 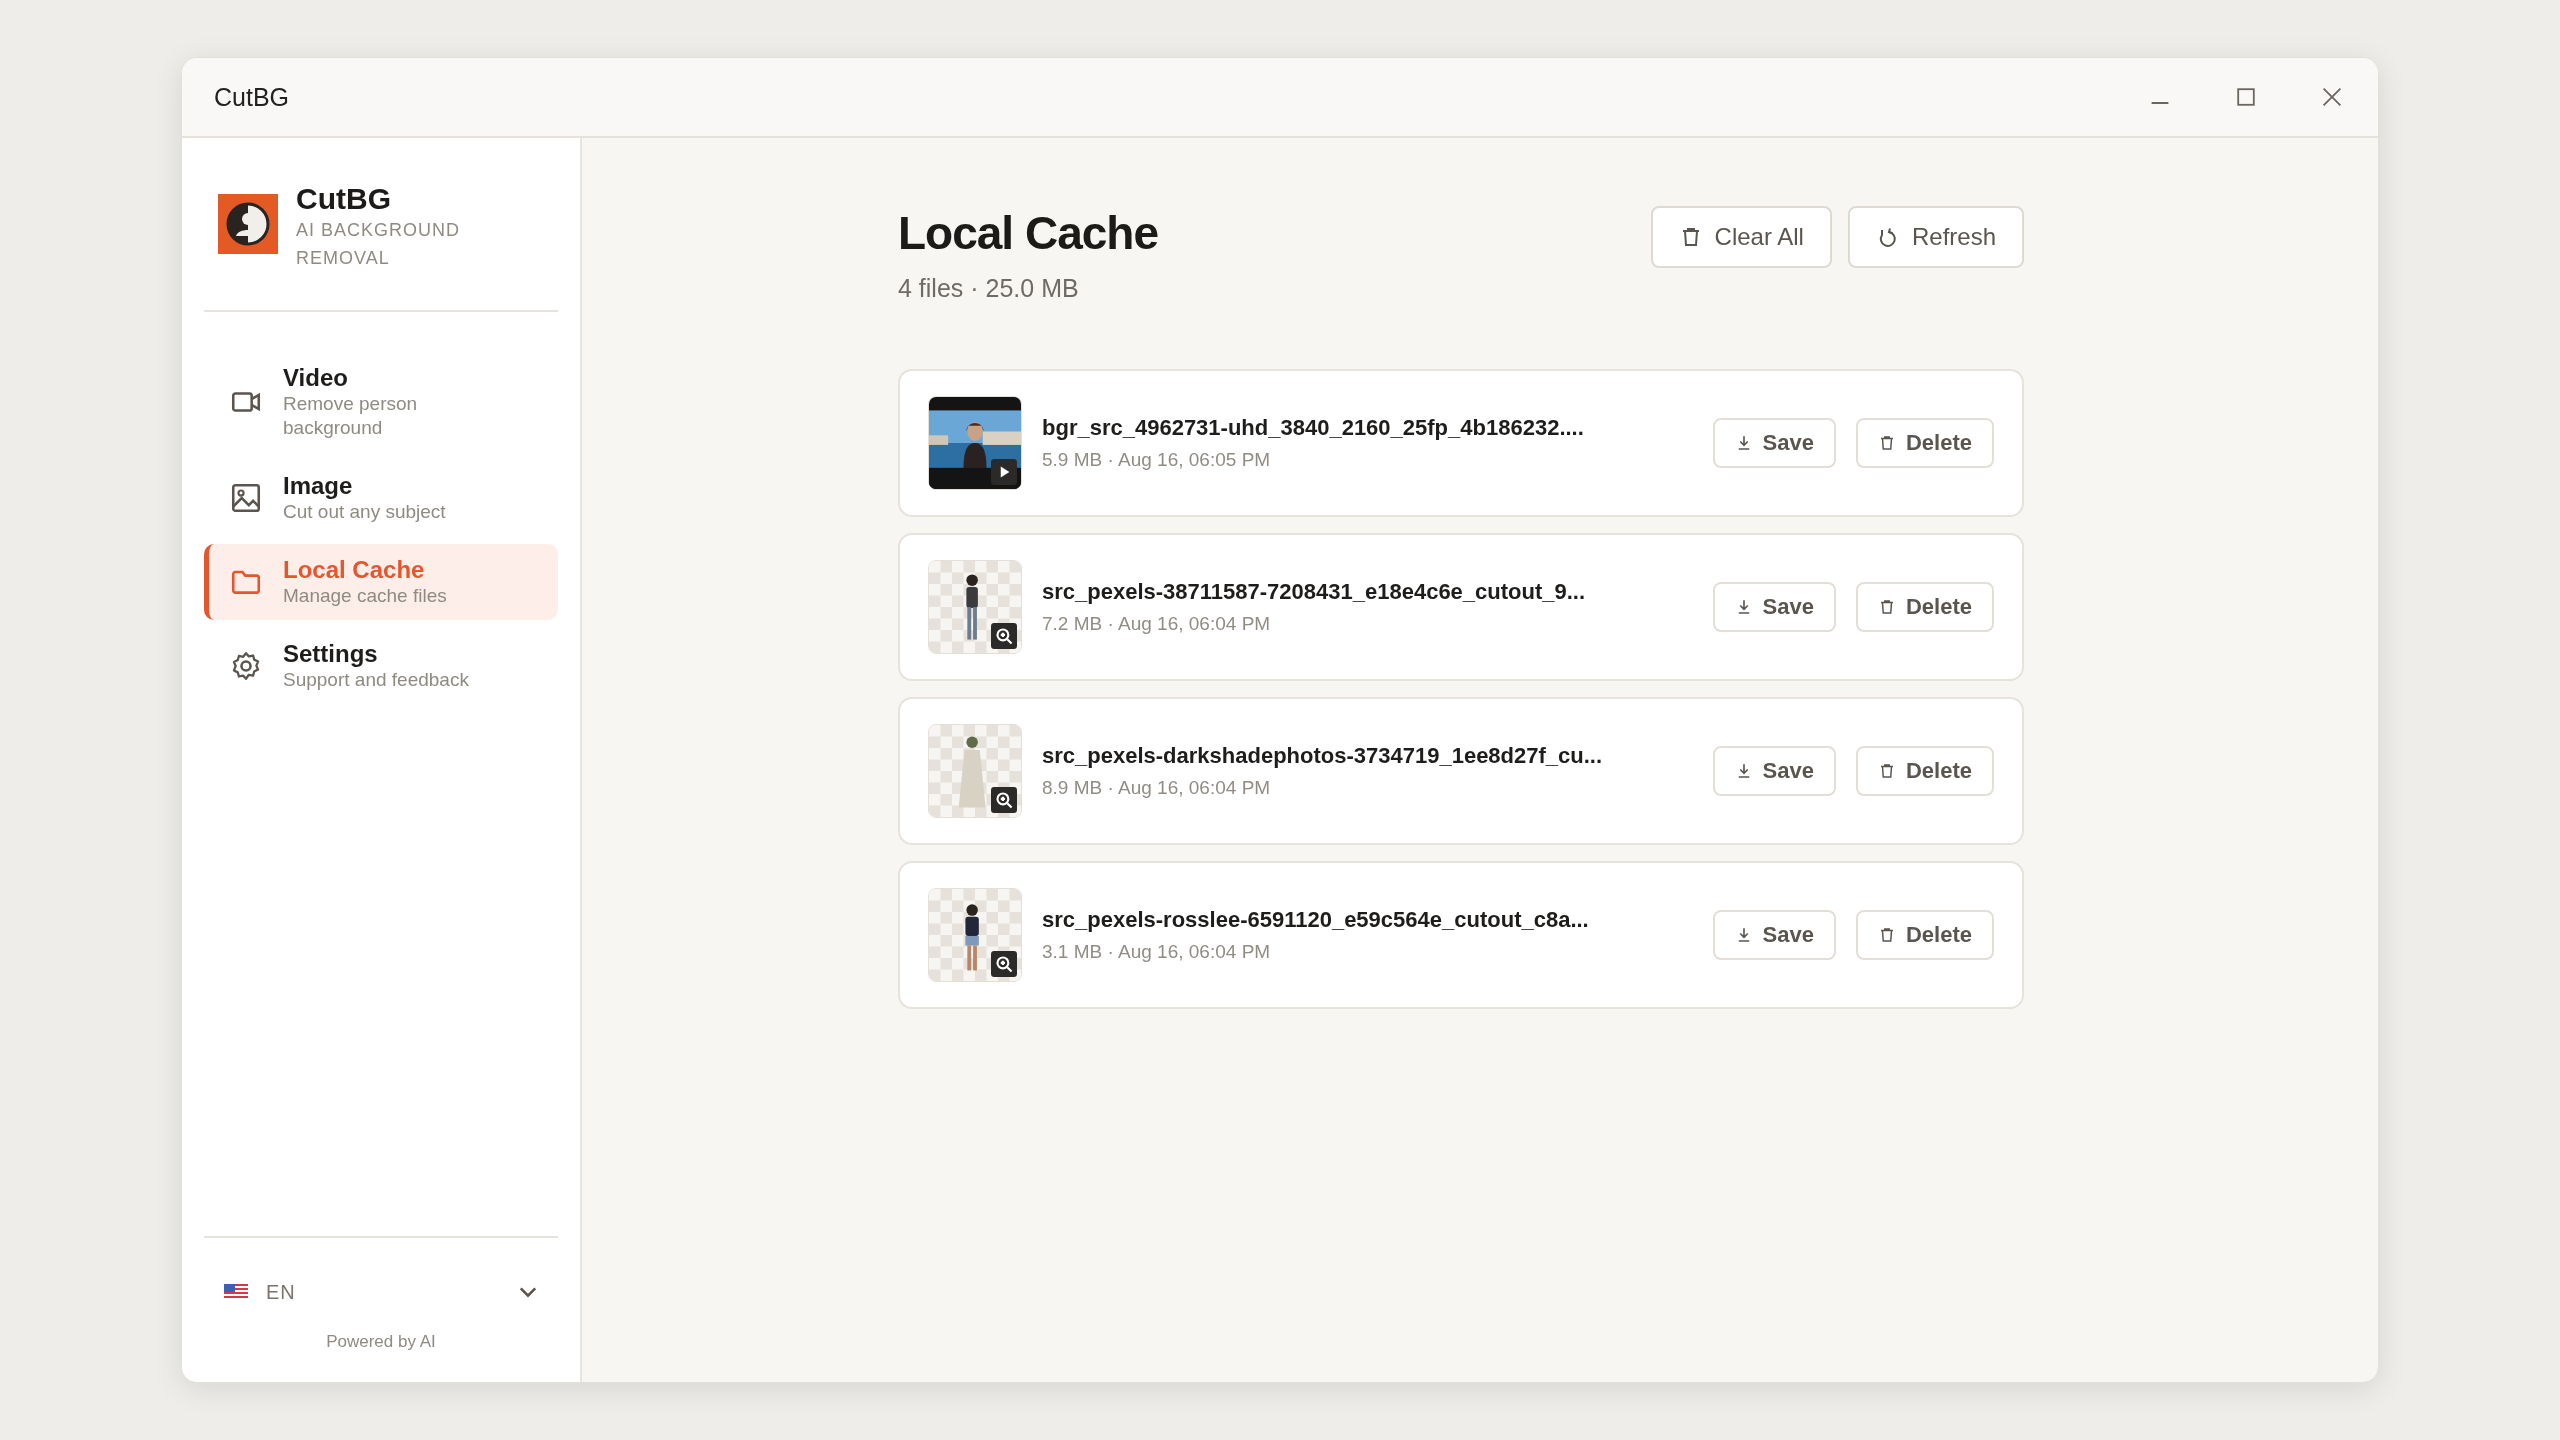 What do you see at coordinates (1157, 460) in the screenshot?
I see `file-meta: 5.9 MB · Aug 16, 06:05 PM` at bounding box center [1157, 460].